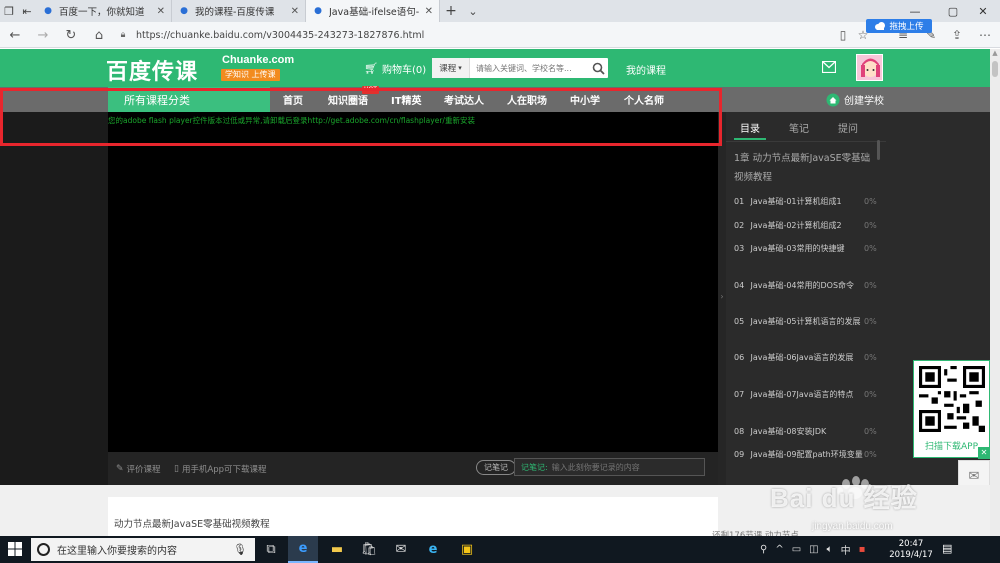  I want to click on nav-home: 首页, so click(293, 99).